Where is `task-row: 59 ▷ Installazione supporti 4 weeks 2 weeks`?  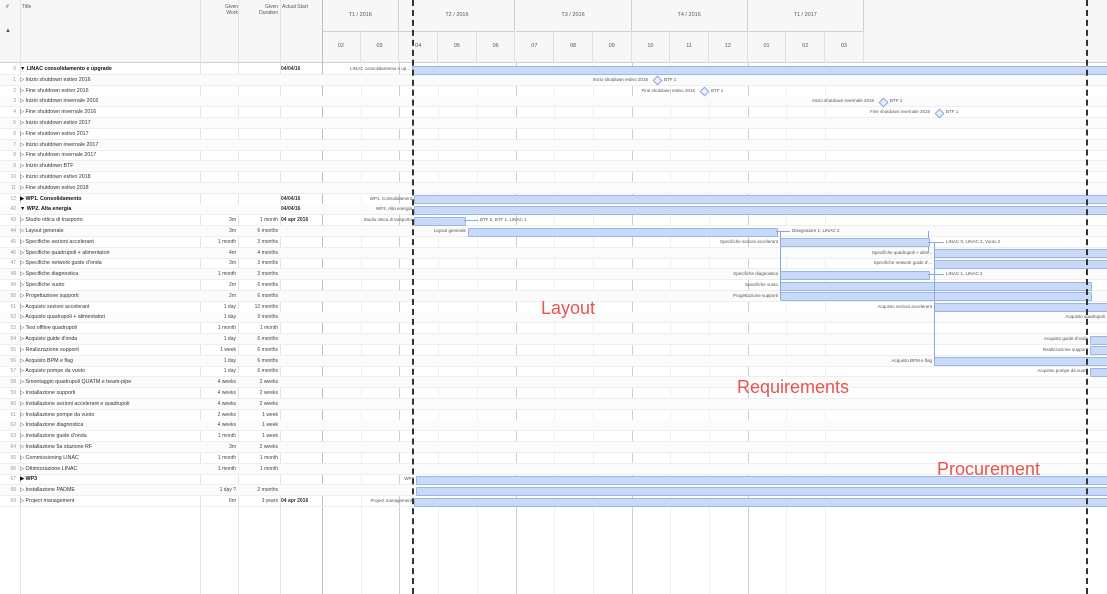 task-row: 59 ▷ Installazione supporti 4 weeks 2 weeks is located at coordinates (553, 393).